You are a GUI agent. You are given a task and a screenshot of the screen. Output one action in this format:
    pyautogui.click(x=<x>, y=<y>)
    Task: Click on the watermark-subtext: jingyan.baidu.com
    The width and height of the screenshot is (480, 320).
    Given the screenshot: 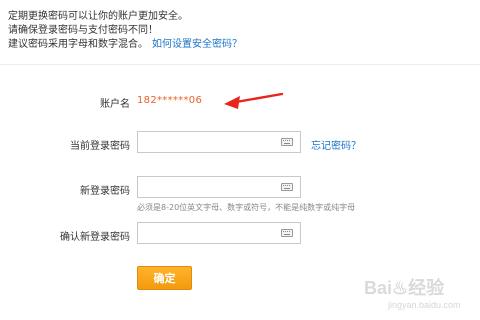 What is the action you would take?
    pyautogui.click(x=424, y=305)
    